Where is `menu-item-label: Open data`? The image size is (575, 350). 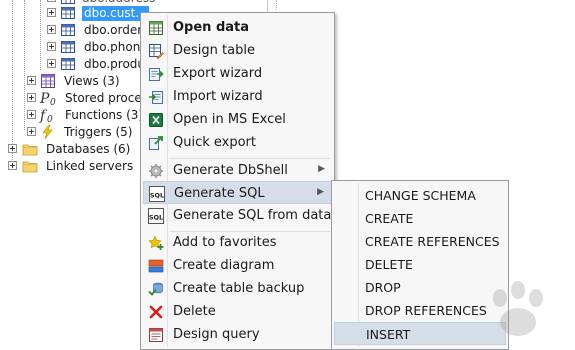
menu-item-label: Open data is located at coordinates (211, 27).